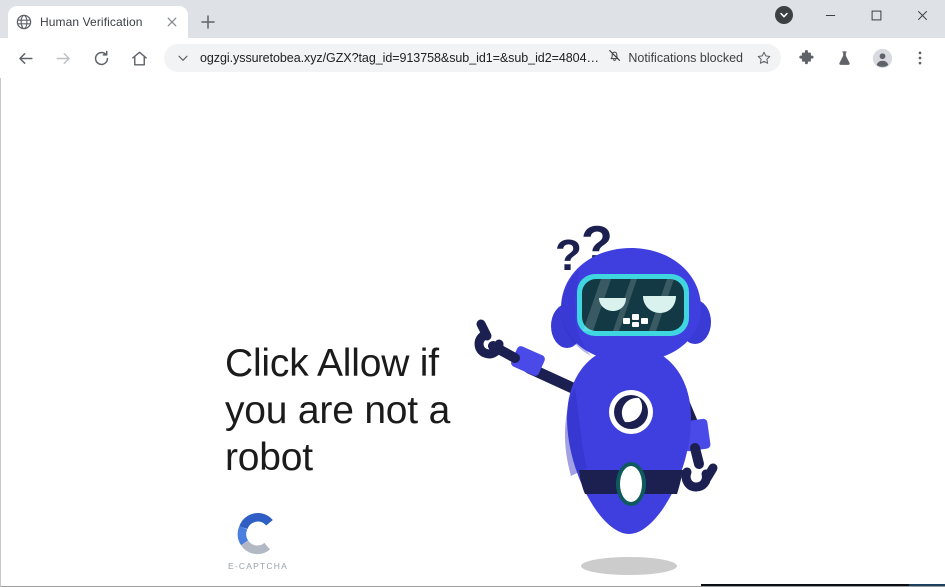 The height and width of the screenshot is (587, 945). I want to click on three-dot-menu-icon, so click(920, 58).